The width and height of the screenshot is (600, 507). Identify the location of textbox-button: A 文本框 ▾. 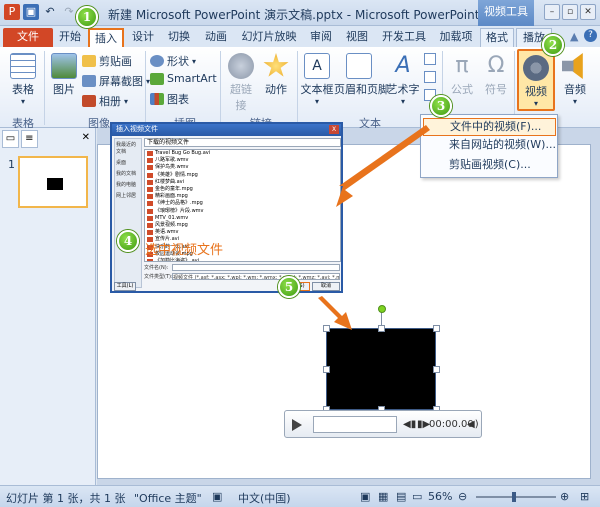
(317, 79).